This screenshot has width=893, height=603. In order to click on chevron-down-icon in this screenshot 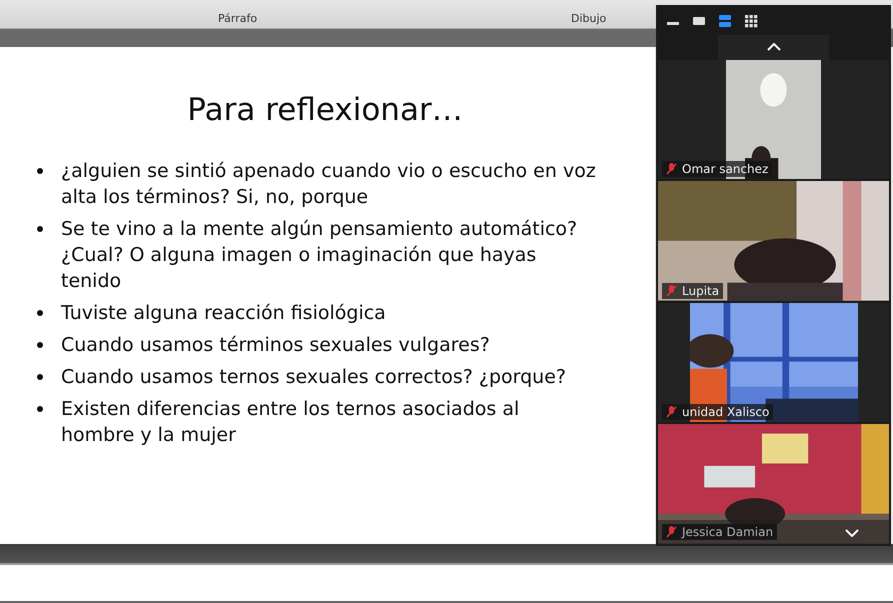, I will do `click(852, 533)`.